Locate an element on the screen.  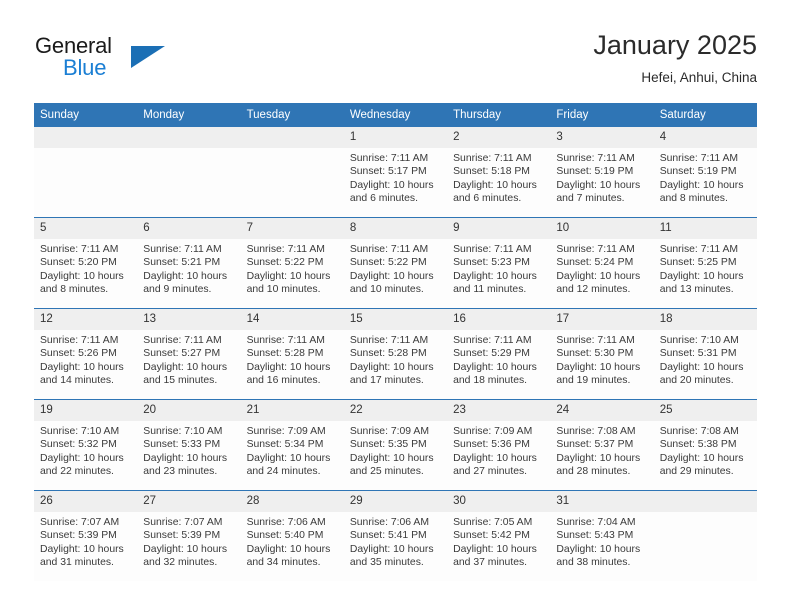
sunset-time: Sunset: 5:36 PM is located at coordinates (491, 445).